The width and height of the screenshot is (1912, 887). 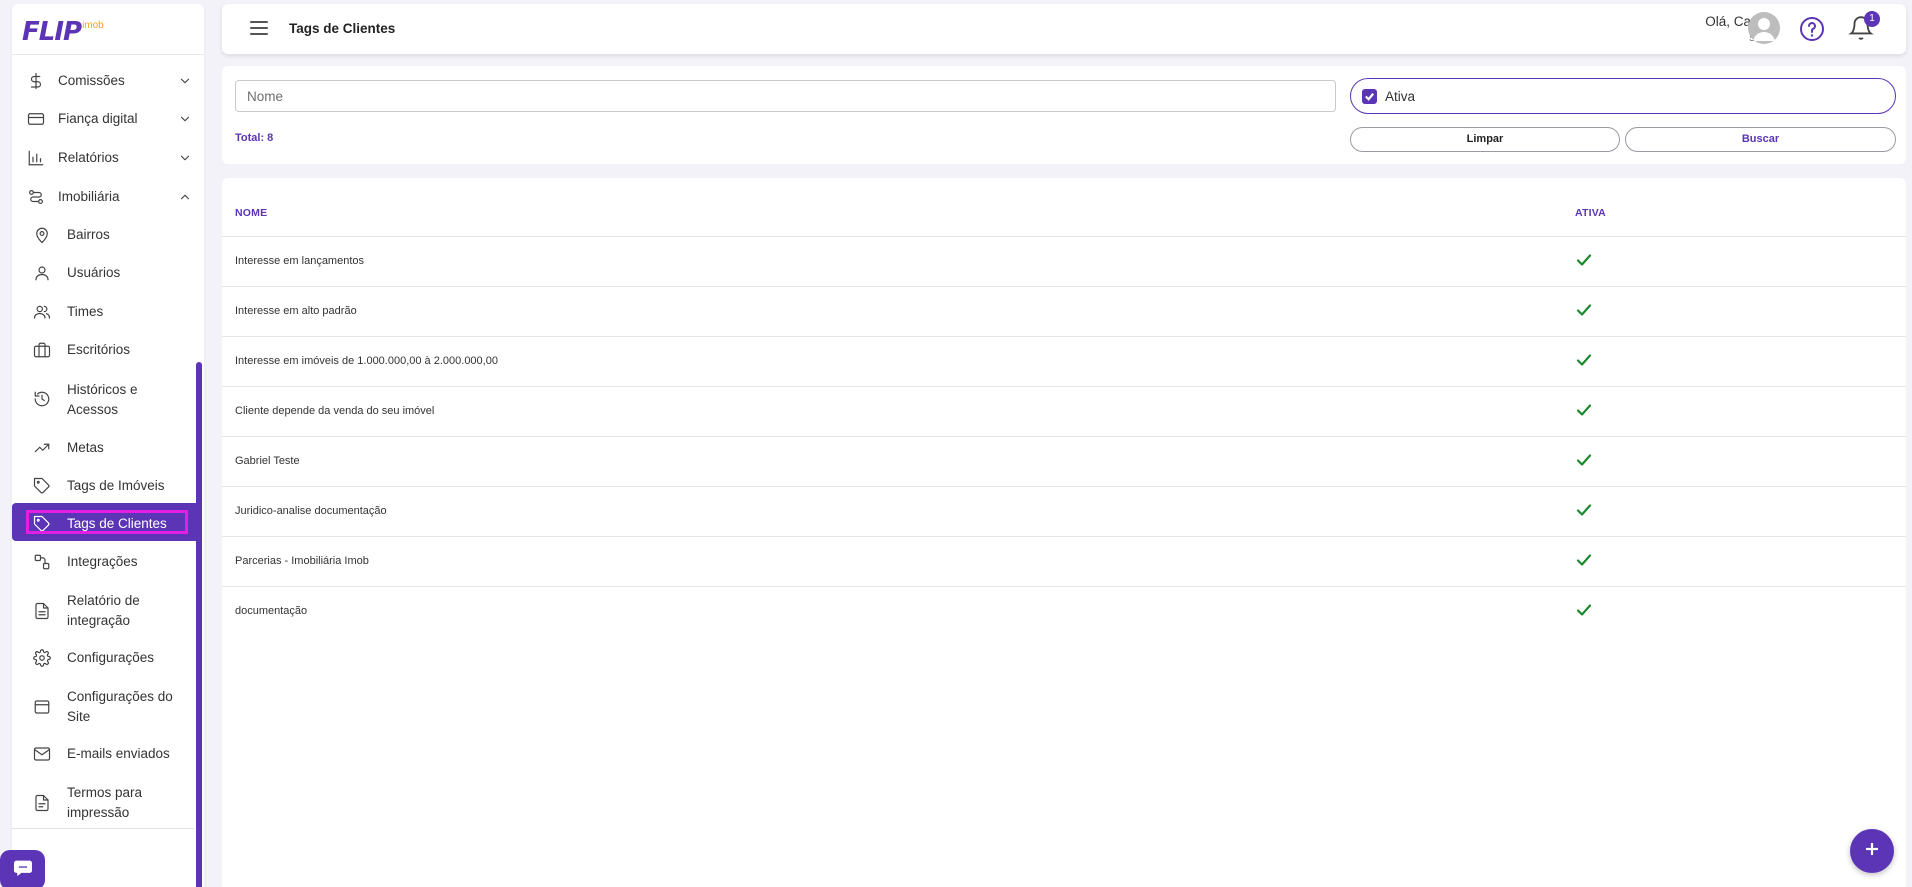 What do you see at coordinates (103, 828) in the screenshot?
I see `sidebar-bottom-divider` at bounding box center [103, 828].